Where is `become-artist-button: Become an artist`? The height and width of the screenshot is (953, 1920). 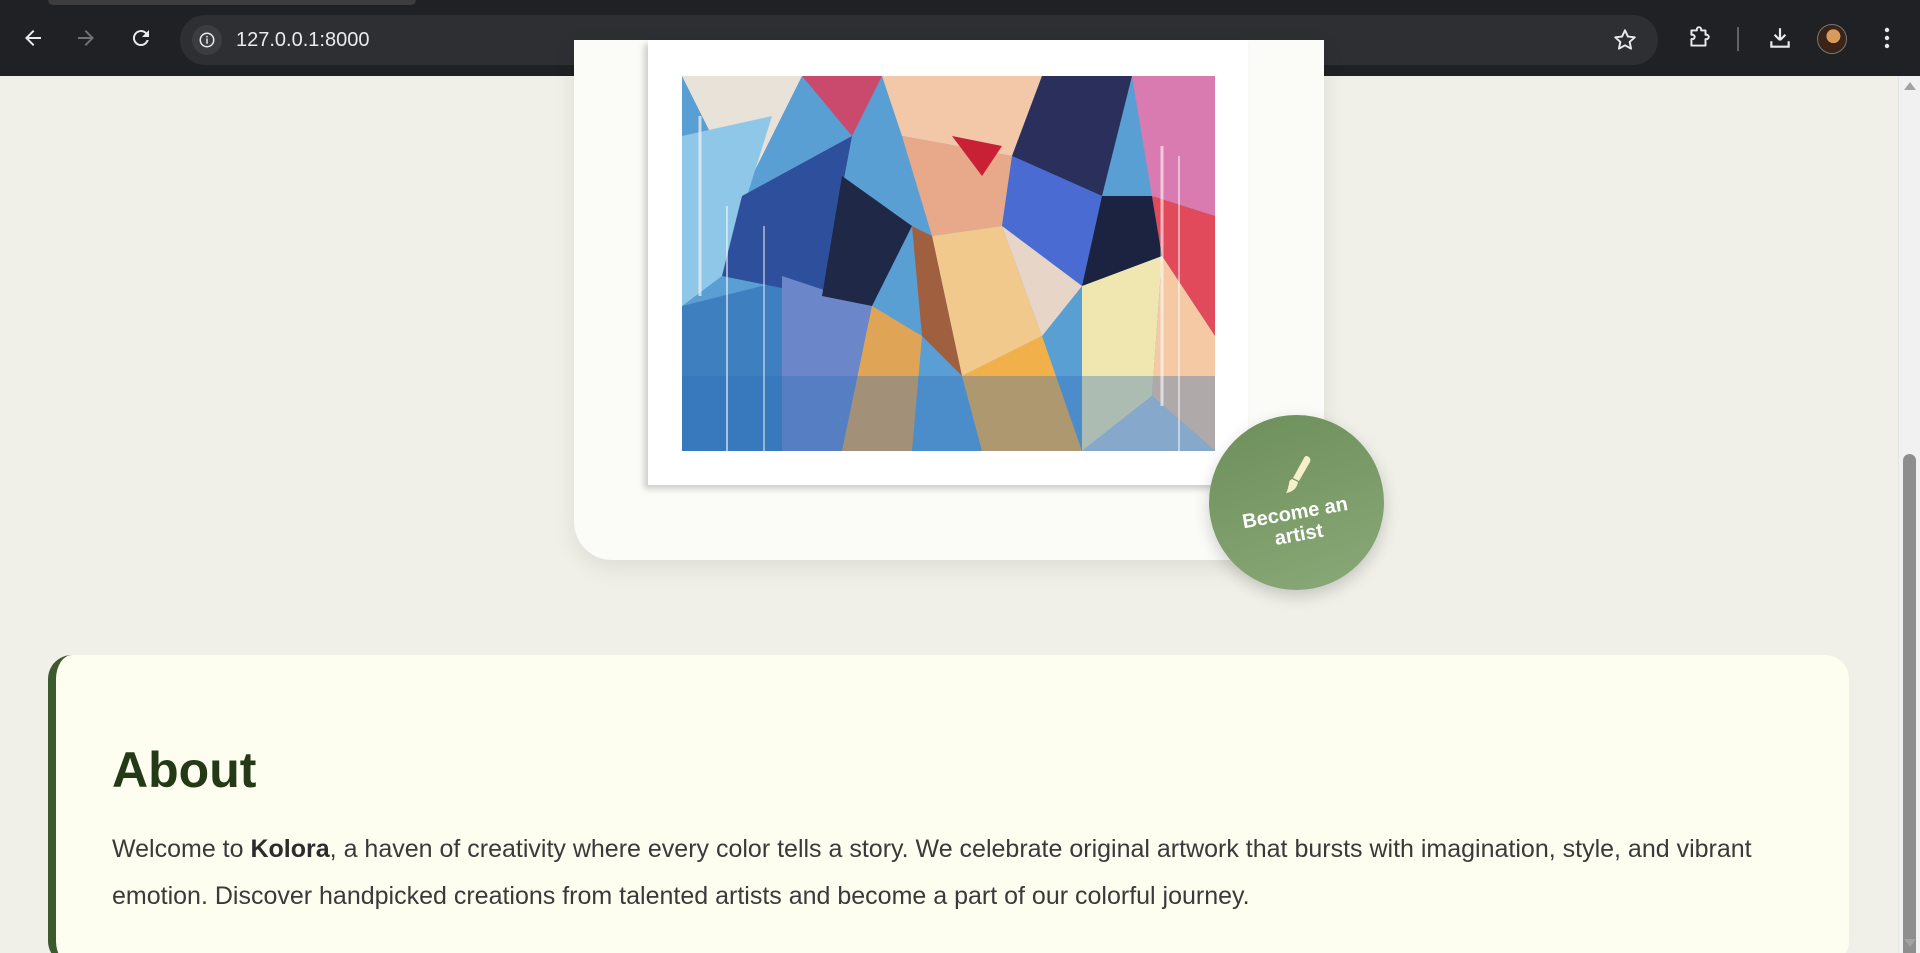 become-artist-button: Become an artist is located at coordinates (1296, 502).